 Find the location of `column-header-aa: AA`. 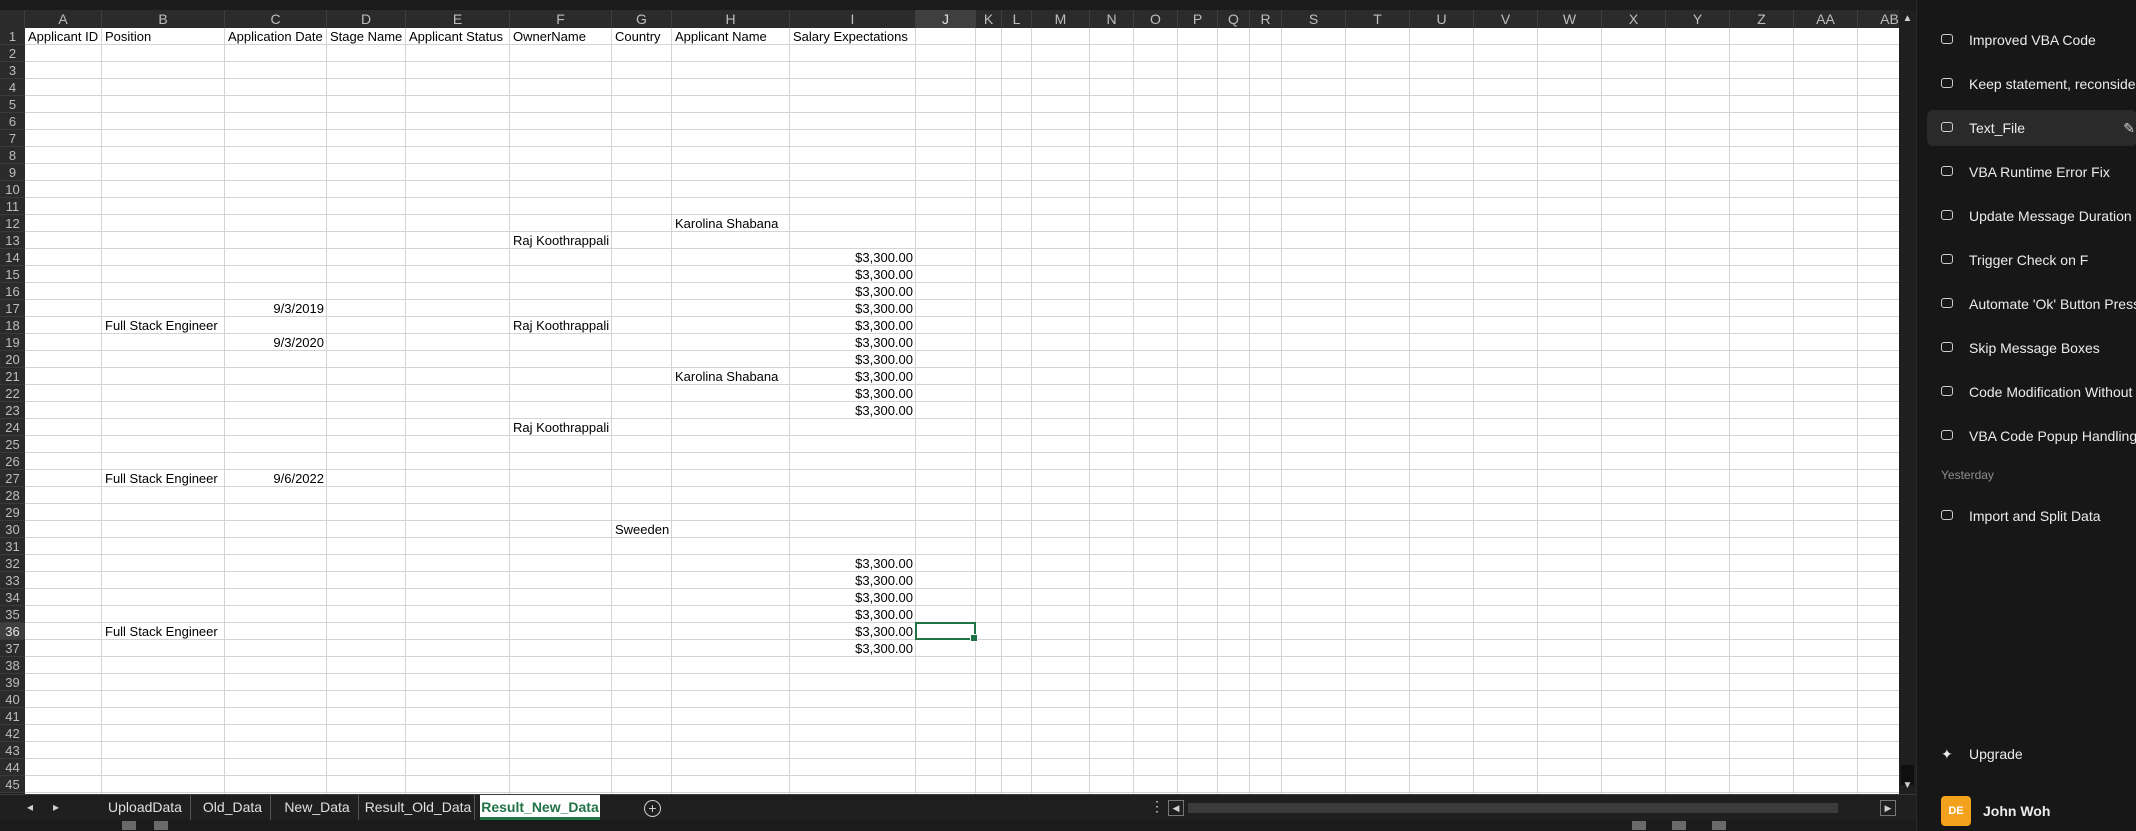

column-header-aa: AA is located at coordinates (1826, 19).